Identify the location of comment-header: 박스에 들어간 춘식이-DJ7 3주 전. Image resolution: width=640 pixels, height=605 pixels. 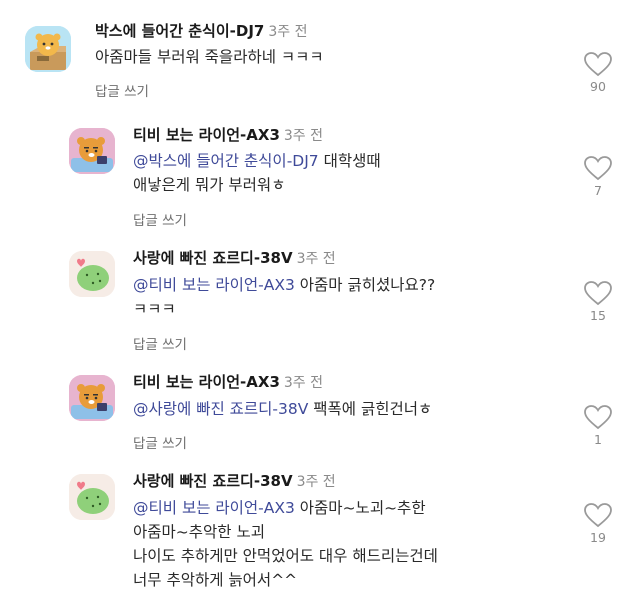
(201, 30).